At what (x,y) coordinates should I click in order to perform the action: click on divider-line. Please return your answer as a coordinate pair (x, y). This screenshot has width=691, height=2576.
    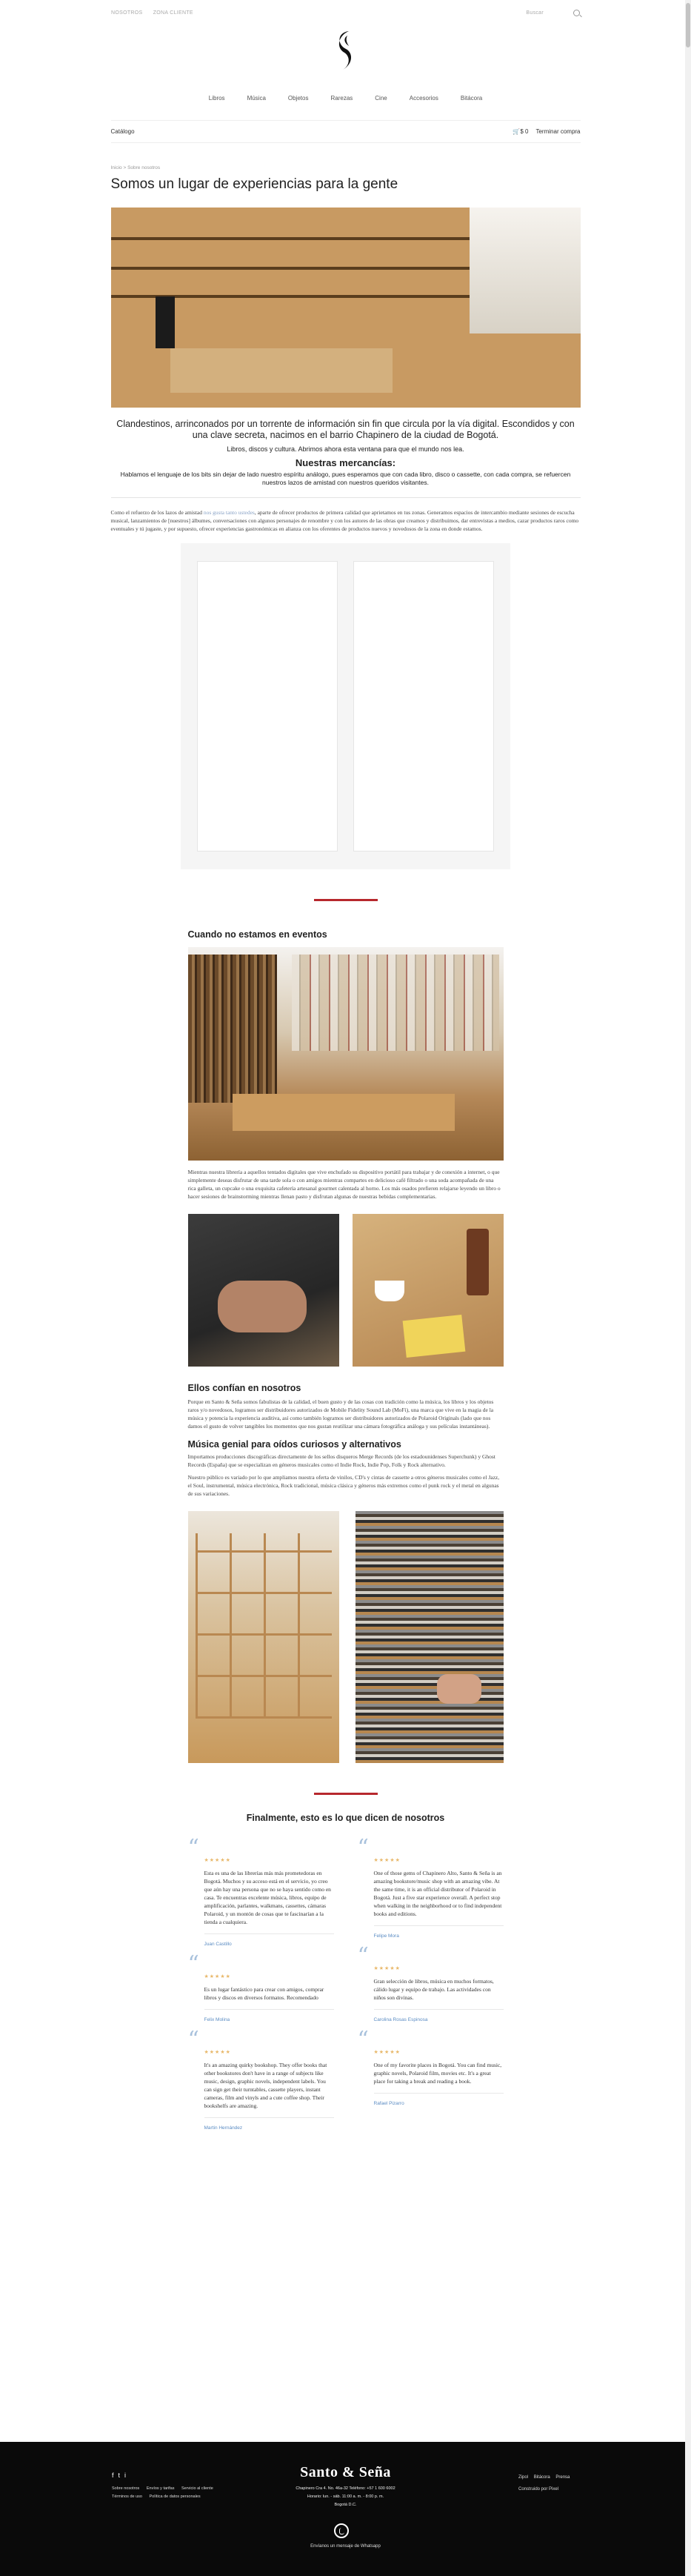
    Looking at the image, I should click on (345, 497).